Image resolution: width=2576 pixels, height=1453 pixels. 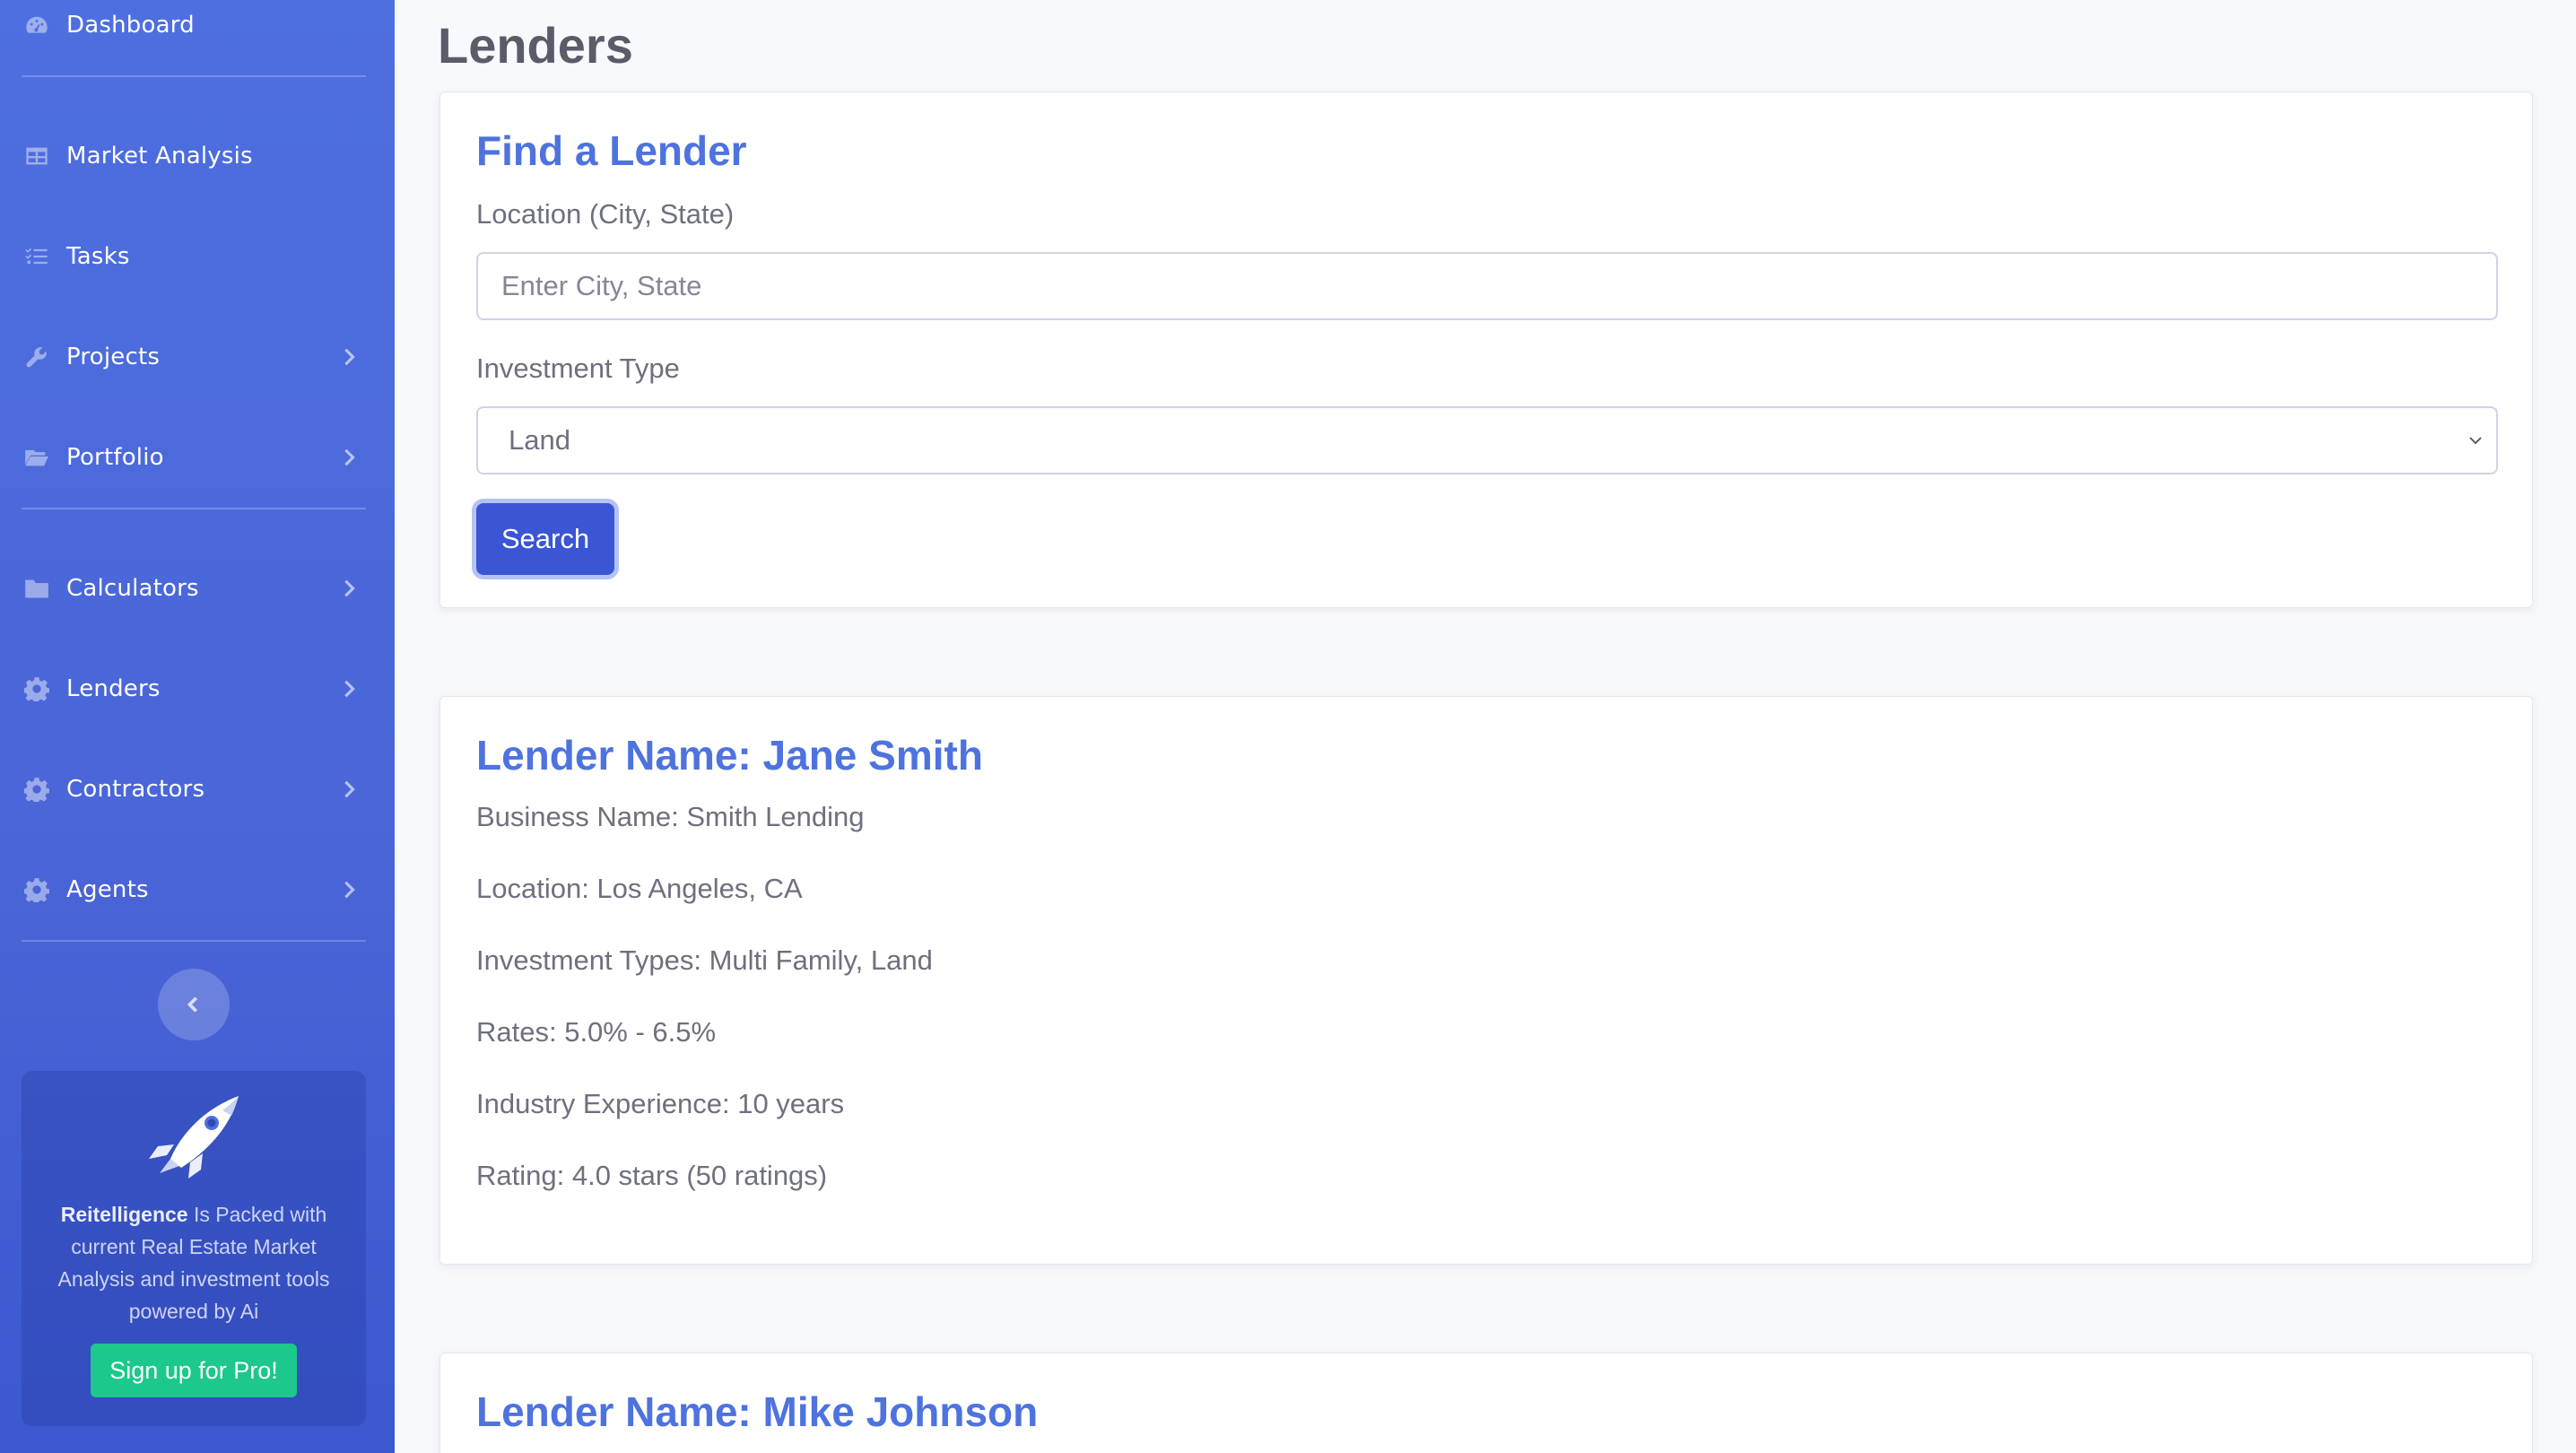 What do you see at coordinates (36, 256) in the screenshot?
I see `tasks-icon` at bounding box center [36, 256].